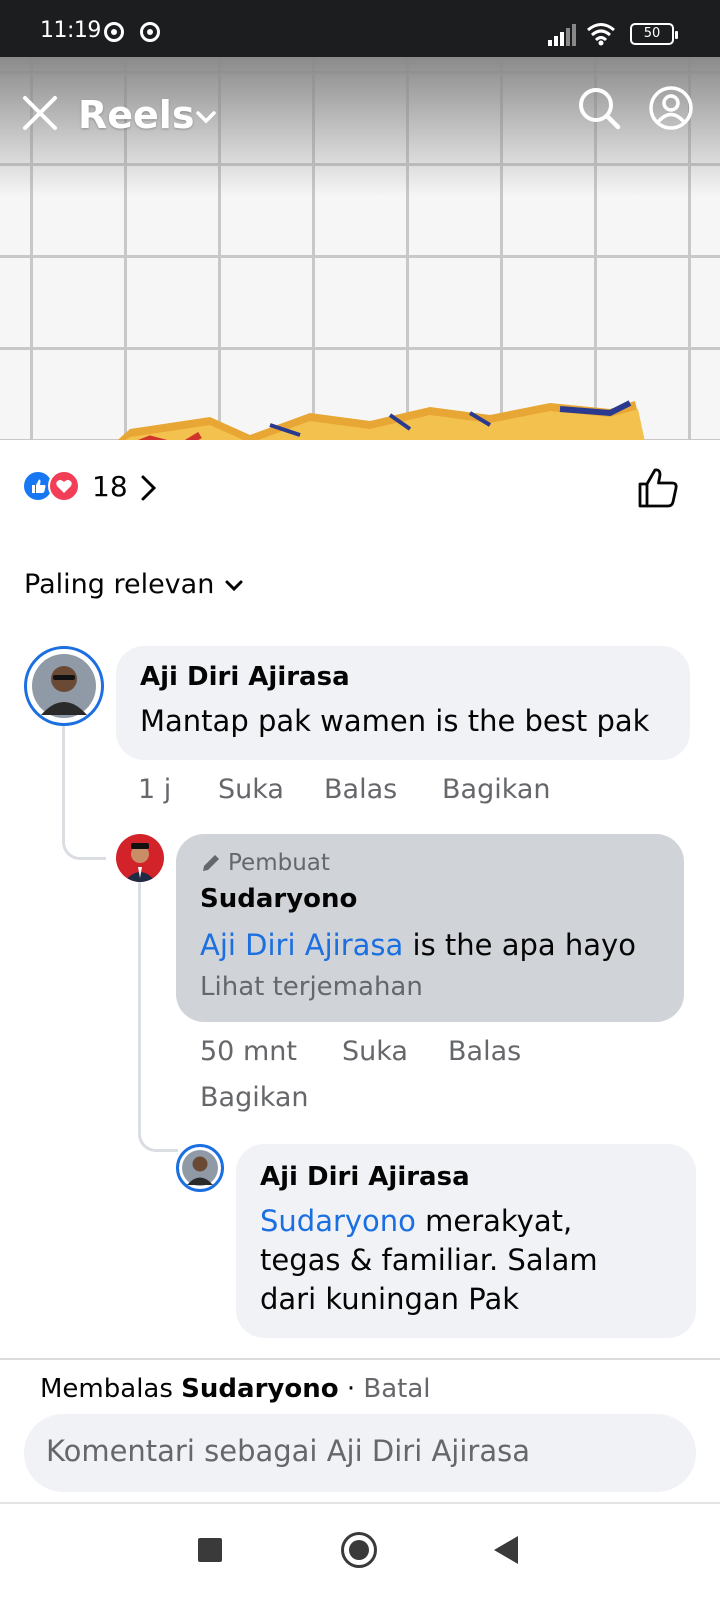 The width and height of the screenshot is (720, 1600). What do you see at coordinates (288, 1451) in the screenshot?
I see `comment-input-placeholder: Komentari sebagai Aji Diri Ajirasa` at bounding box center [288, 1451].